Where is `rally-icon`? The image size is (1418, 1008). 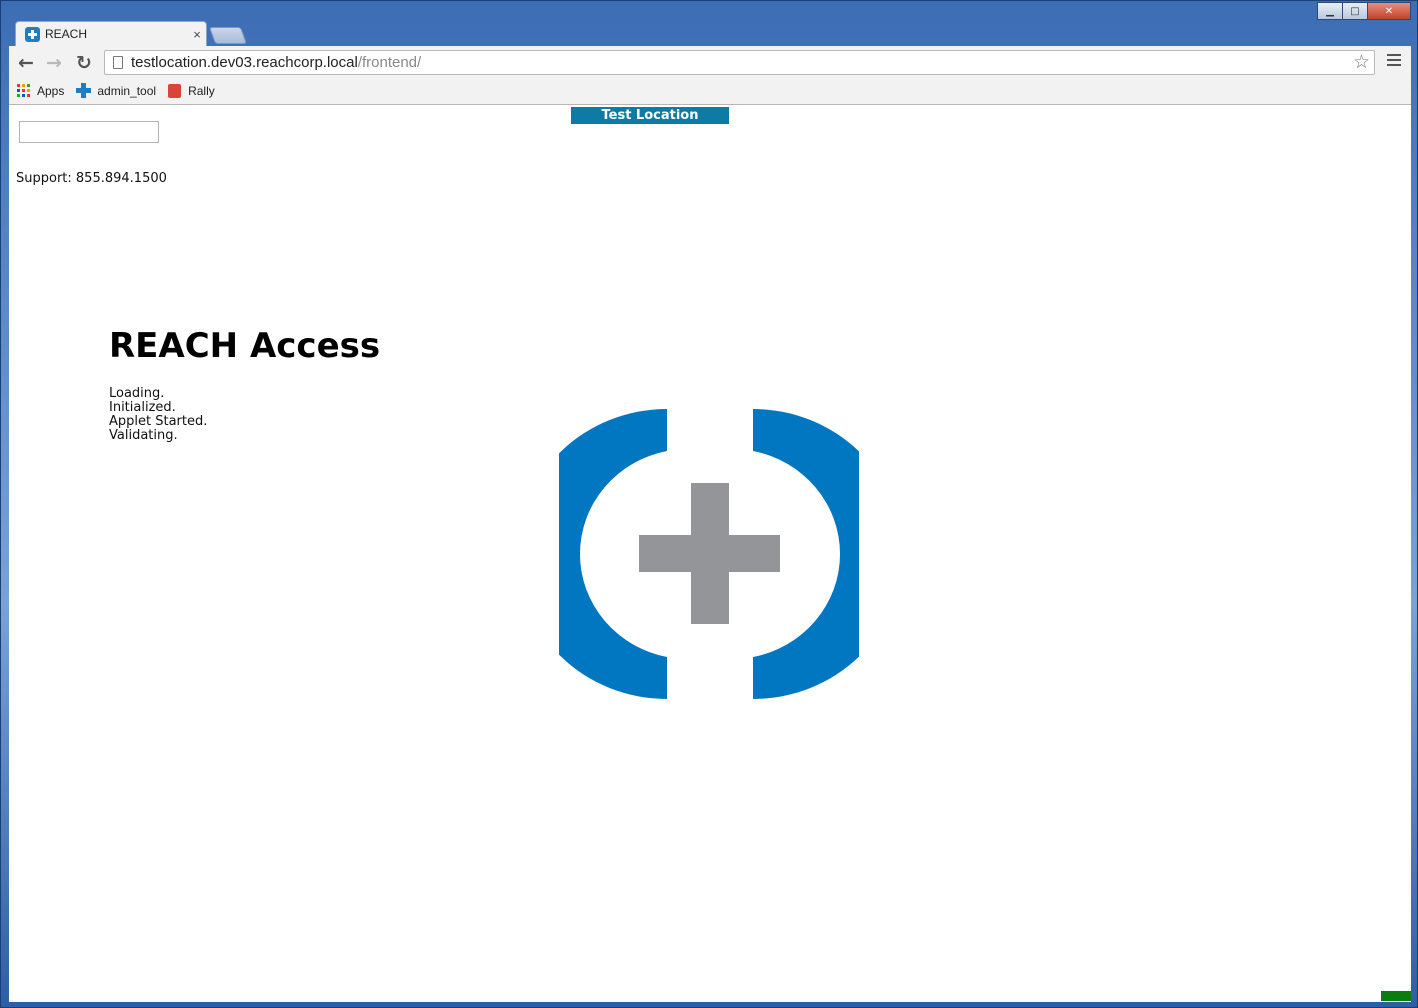 rally-icon is located at coordinates (175, 90).